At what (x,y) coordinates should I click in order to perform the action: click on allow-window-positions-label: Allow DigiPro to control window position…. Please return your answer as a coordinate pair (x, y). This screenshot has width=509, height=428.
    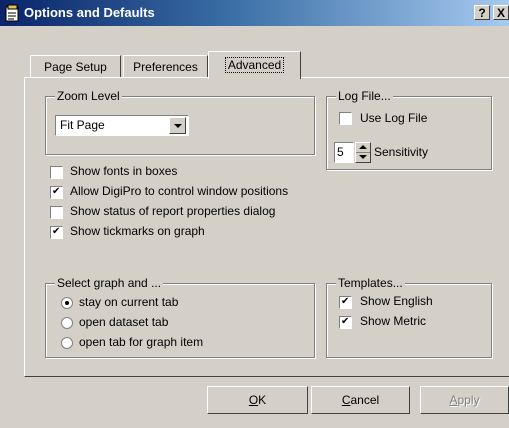
    Looking at the image, I should click on (179, 191).